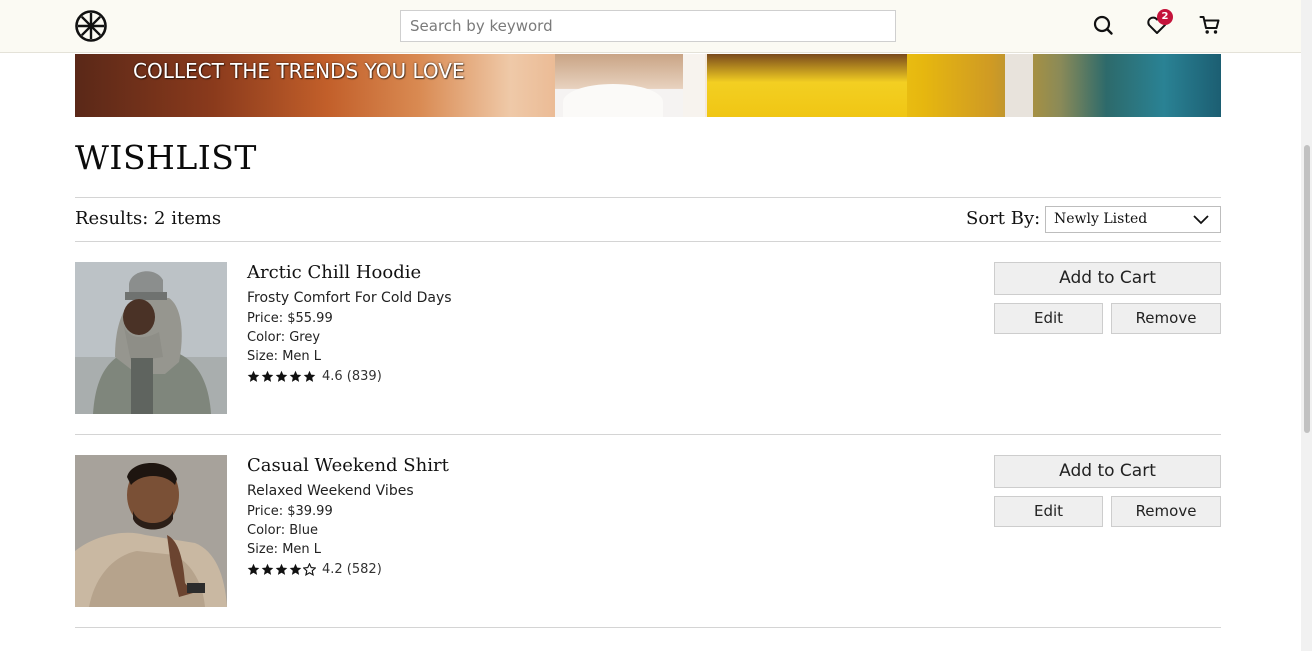  What do you see at coordinates (290, 511) in the screenshot?
I see `product-price: Price: $39.99` at bounding box center [290, 511].